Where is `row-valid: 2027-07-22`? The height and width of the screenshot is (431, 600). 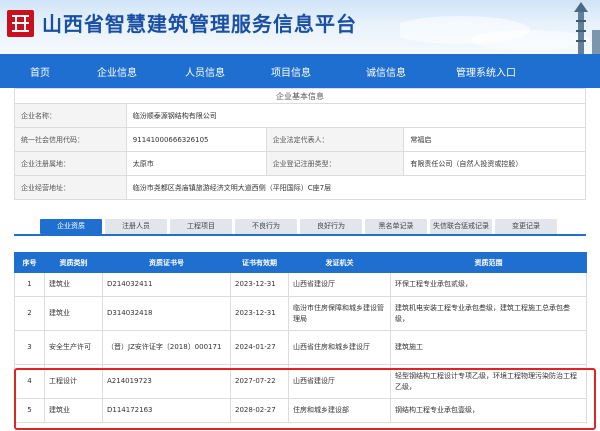 row-valid: 2027-07-22 is located at coordinates (259, 381).